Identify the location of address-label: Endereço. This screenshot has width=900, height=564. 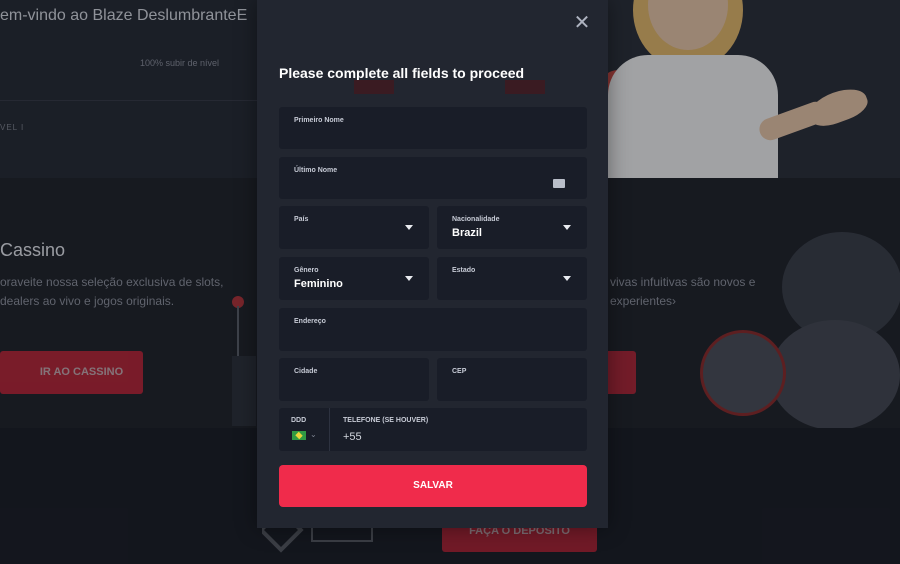
(310, 321).